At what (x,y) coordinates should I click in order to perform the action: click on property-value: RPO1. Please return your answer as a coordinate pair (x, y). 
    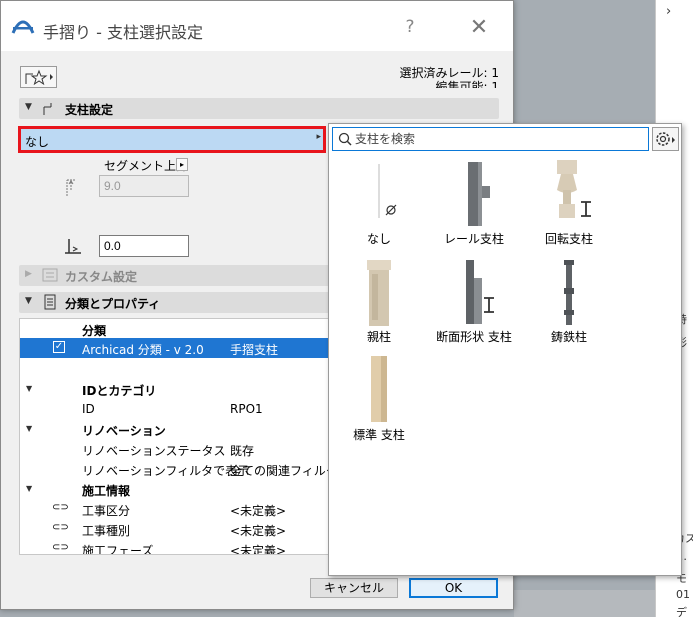
    Looking at the image, I should click on (246, 409).